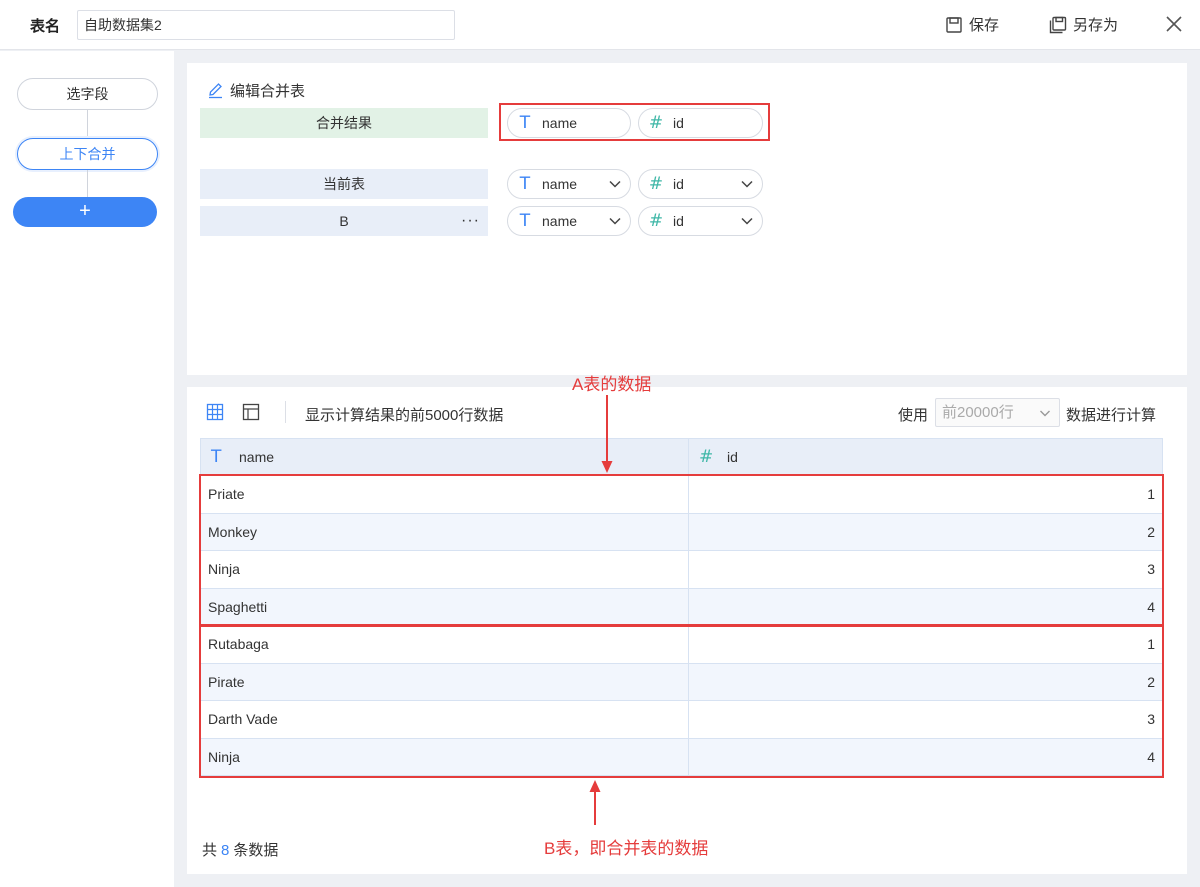 This screenshot has height=887, width=1200. Describe the element at coordinates (285, 412) in the screenshot. I see `toolbar-divider` at that location.